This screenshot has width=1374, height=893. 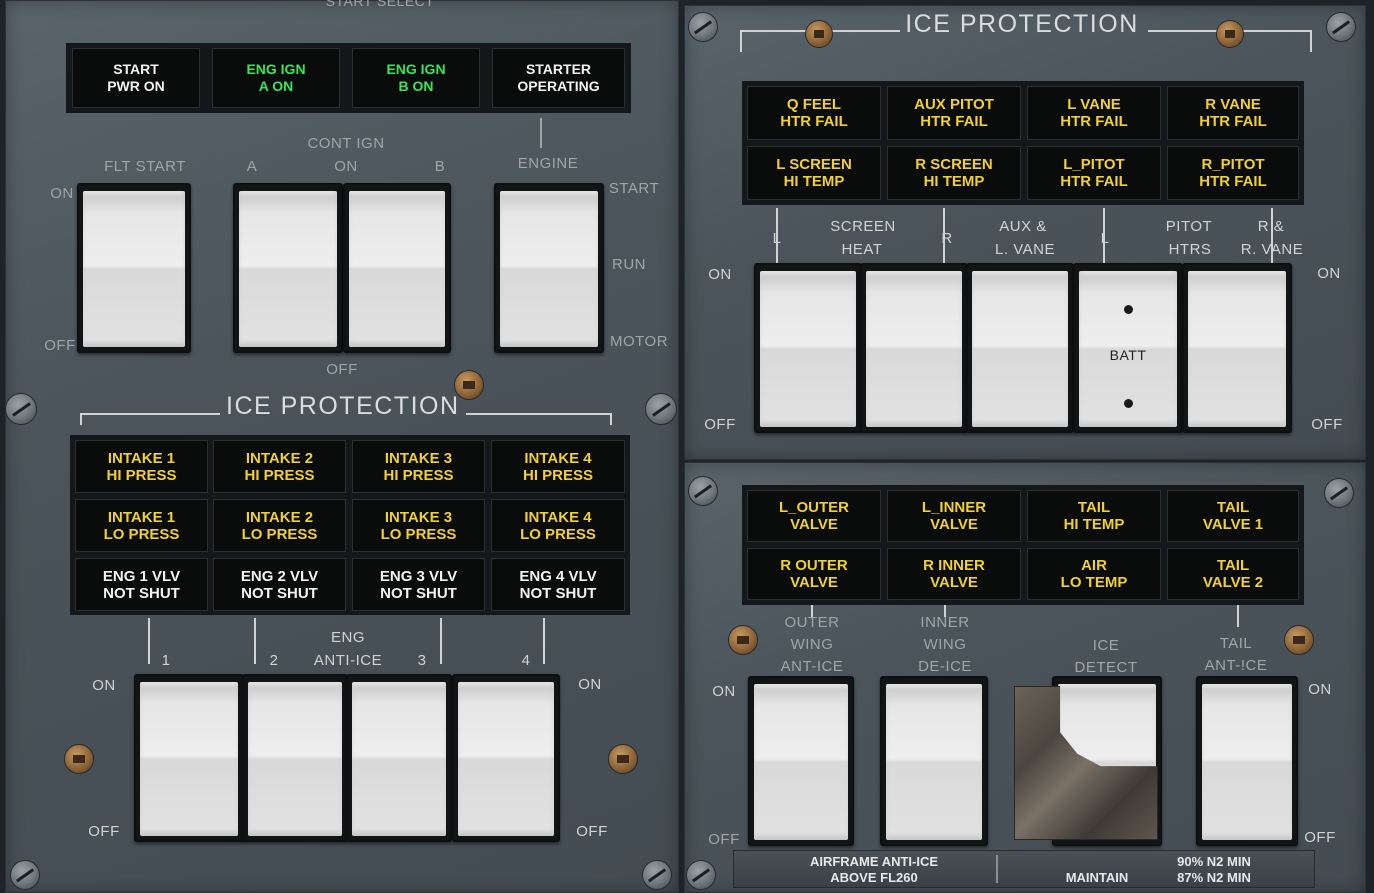 I want to click on inner-wing-de-ice-switch, so click(x=934, y=761).